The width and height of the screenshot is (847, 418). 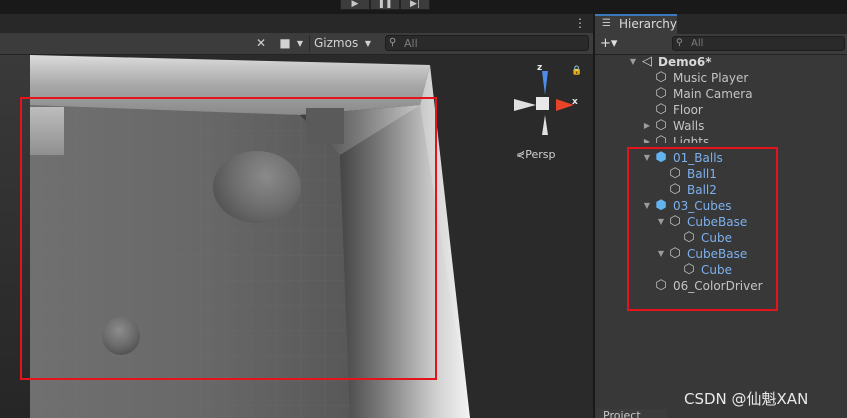 I want to click on gizmo-x-label: x, so click(x=575, y=102).